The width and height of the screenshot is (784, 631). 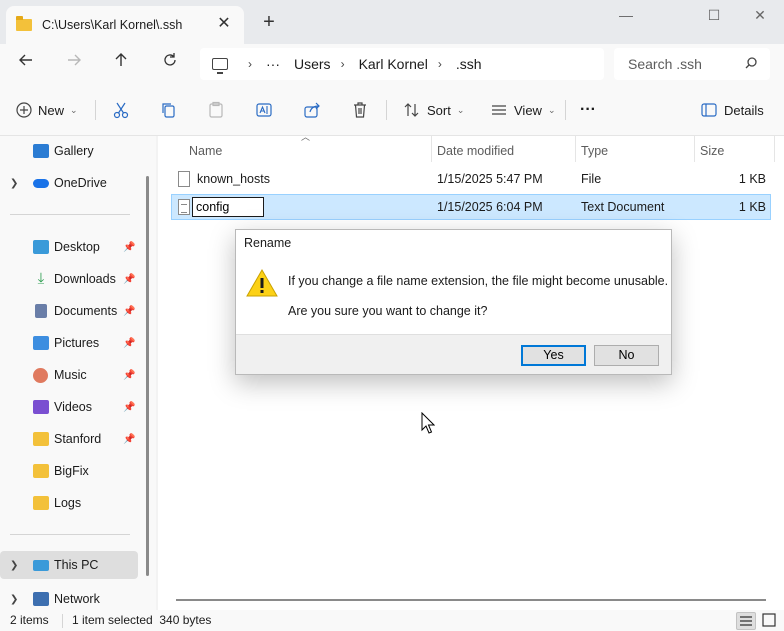 I want to click on sidebar-item-downloads: ⤓ Downloads 📌, so click(x=69, y=279).